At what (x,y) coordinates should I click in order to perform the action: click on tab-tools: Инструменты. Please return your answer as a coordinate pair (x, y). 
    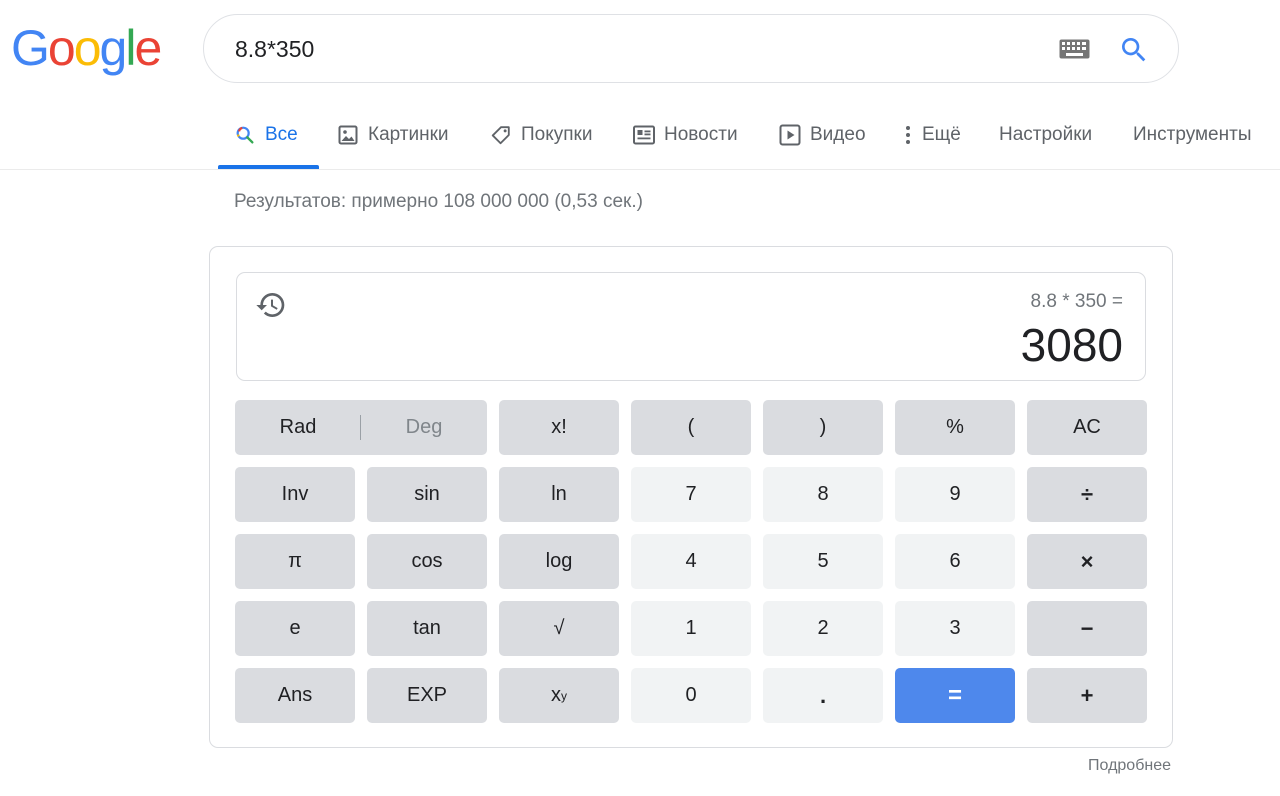
    Looking at the image, I should click on (1192, 135).